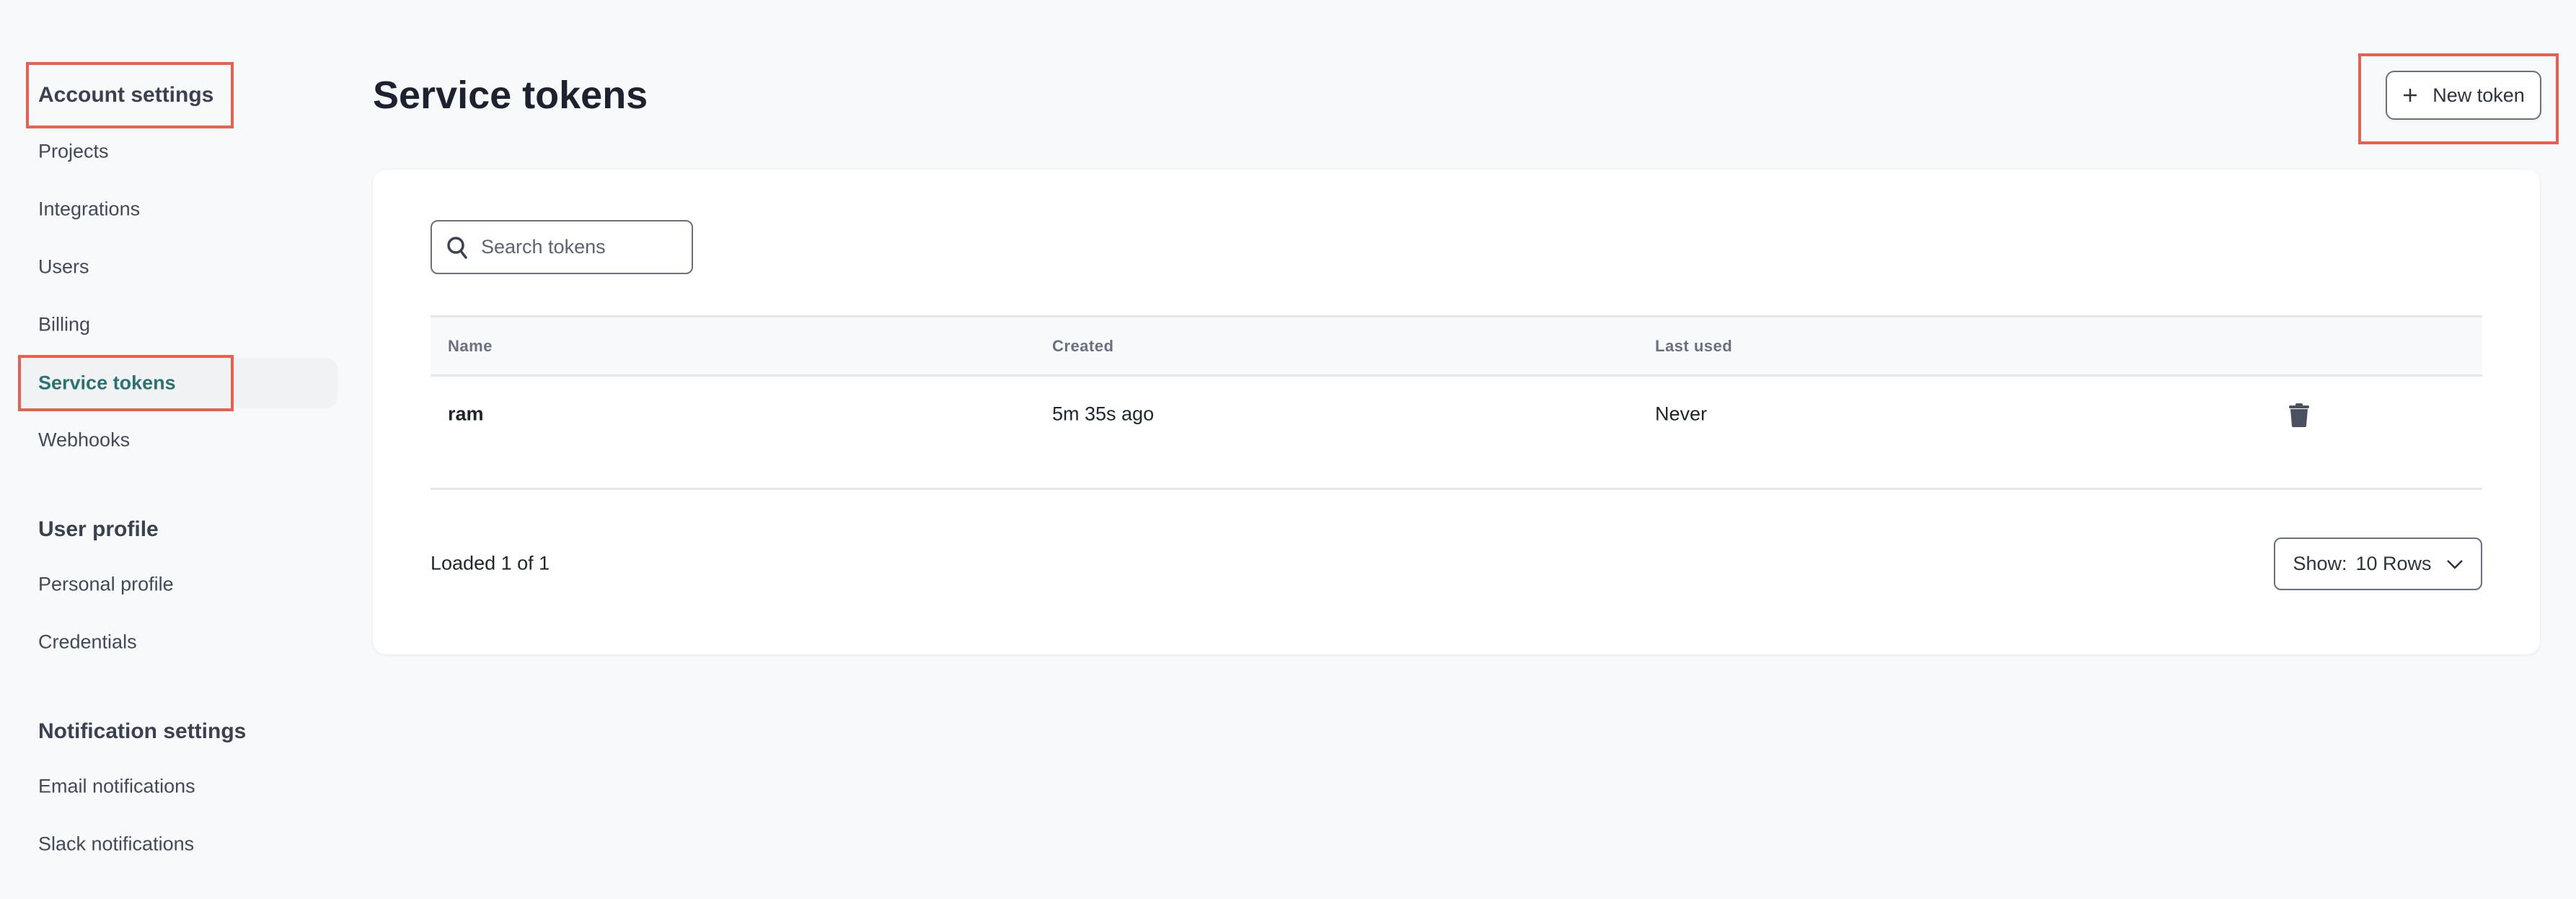 This screenshot has height=899, width=2576. Describe the element at coordinates (2299, 415) in the screenshot. I see `trash-icon` at that location.